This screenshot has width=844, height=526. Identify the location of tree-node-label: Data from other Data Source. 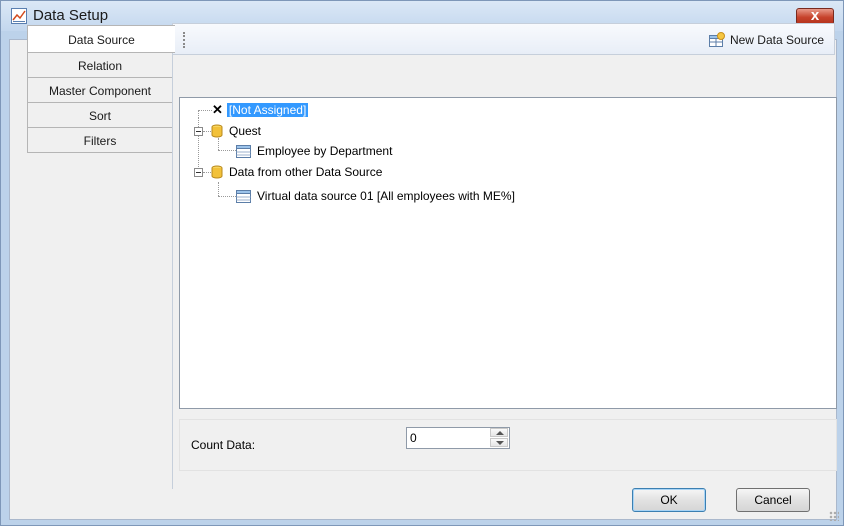
(306, 172).